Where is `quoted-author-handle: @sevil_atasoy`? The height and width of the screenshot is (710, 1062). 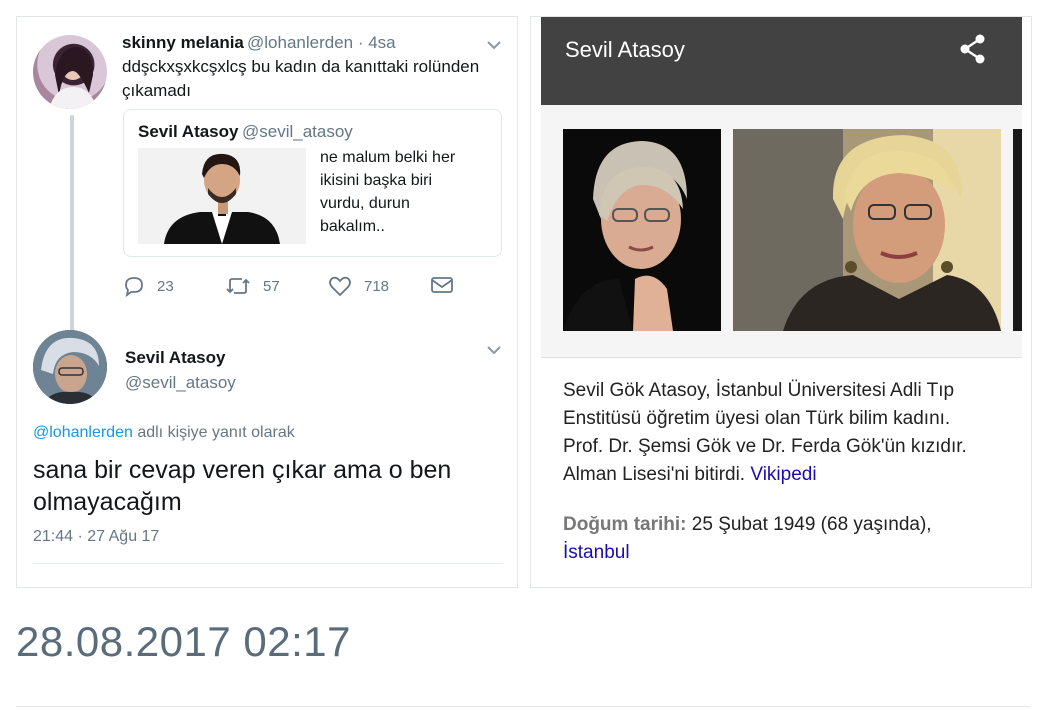
quoted-author-handle: @sevil_atasoy is located at coordinates (297, 131).